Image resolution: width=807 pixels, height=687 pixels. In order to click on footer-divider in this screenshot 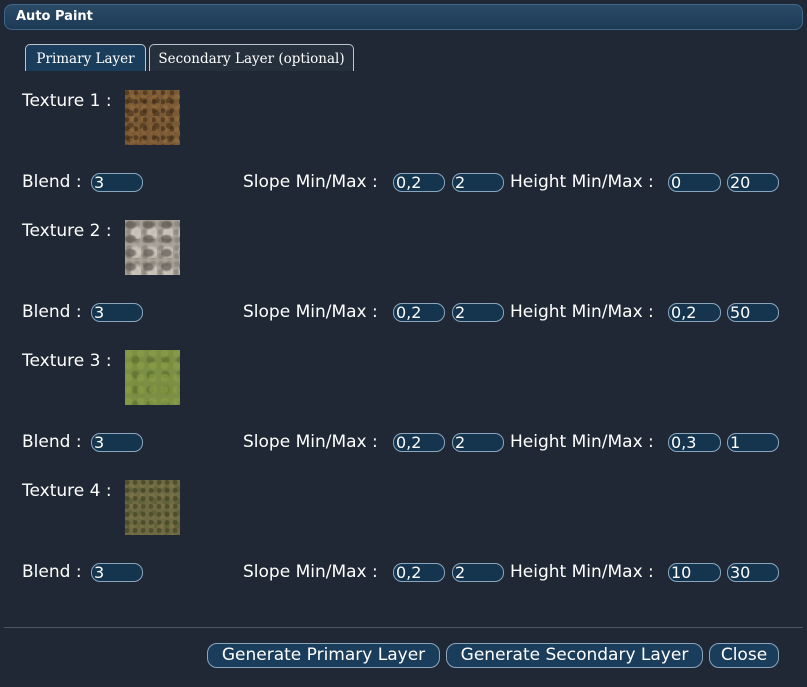, I will do `click(403, 627)`.